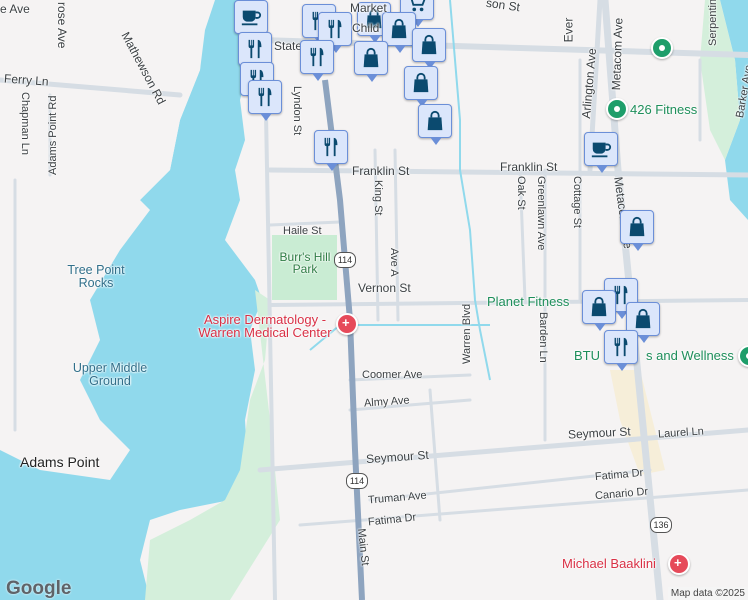  I want to click on street-label: King St, so click(378, 198).